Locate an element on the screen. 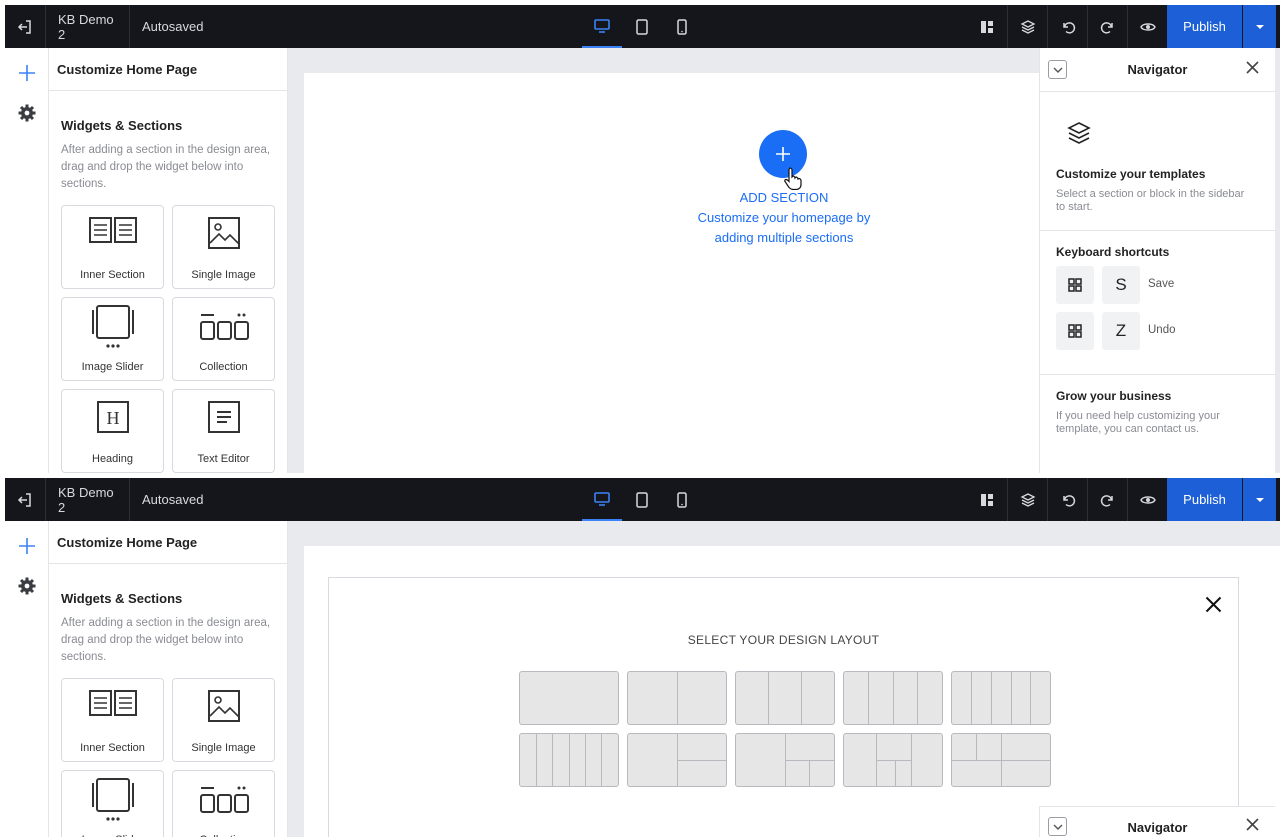 The height and width of the screenshot is (837, 1285). left-rail is located at coordinates (27, 679).